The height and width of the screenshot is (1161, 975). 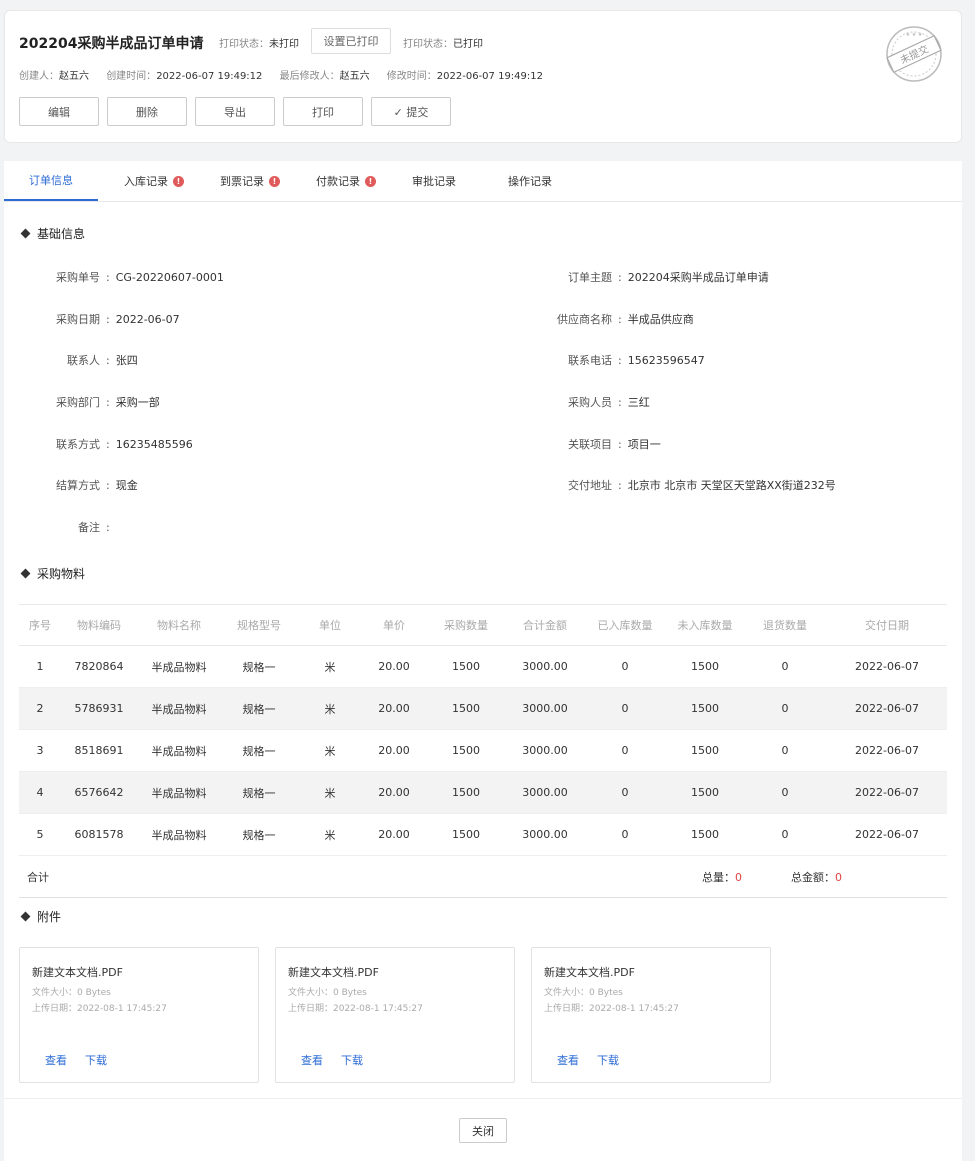 What do you see at coordinates (78, 402) in the screenshot?
I see `field-label: 采购部门` at bounding box center [78, 402].